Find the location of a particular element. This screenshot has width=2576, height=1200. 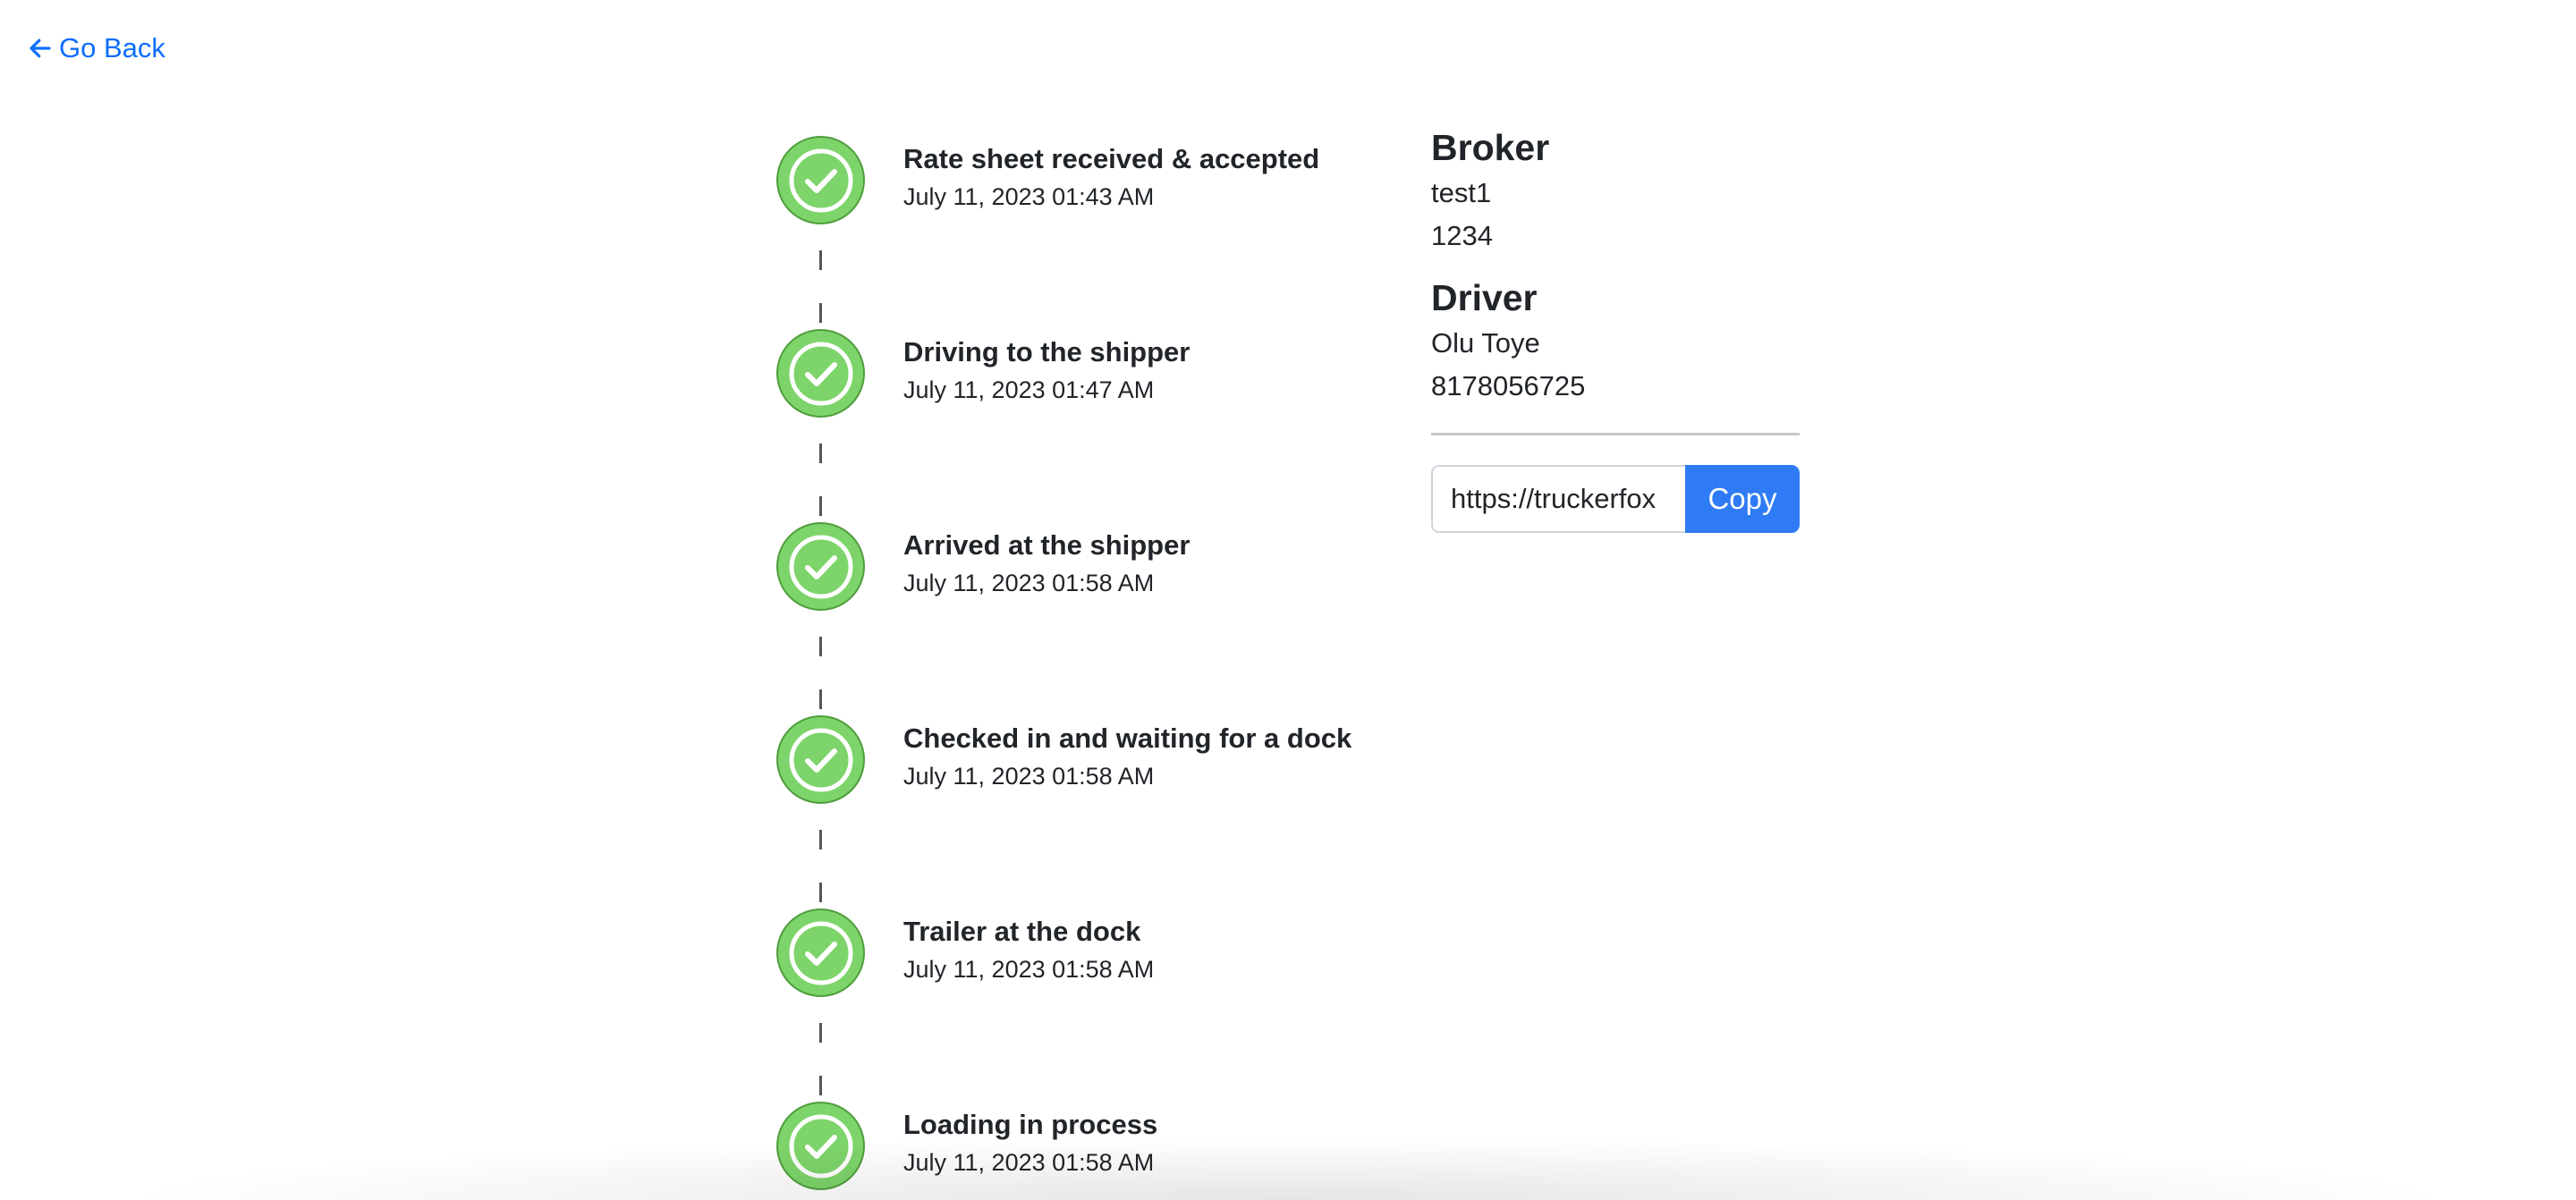

step-timestamp: July 11, 2023 01:43 AM is located at coordinates (1029, 197).